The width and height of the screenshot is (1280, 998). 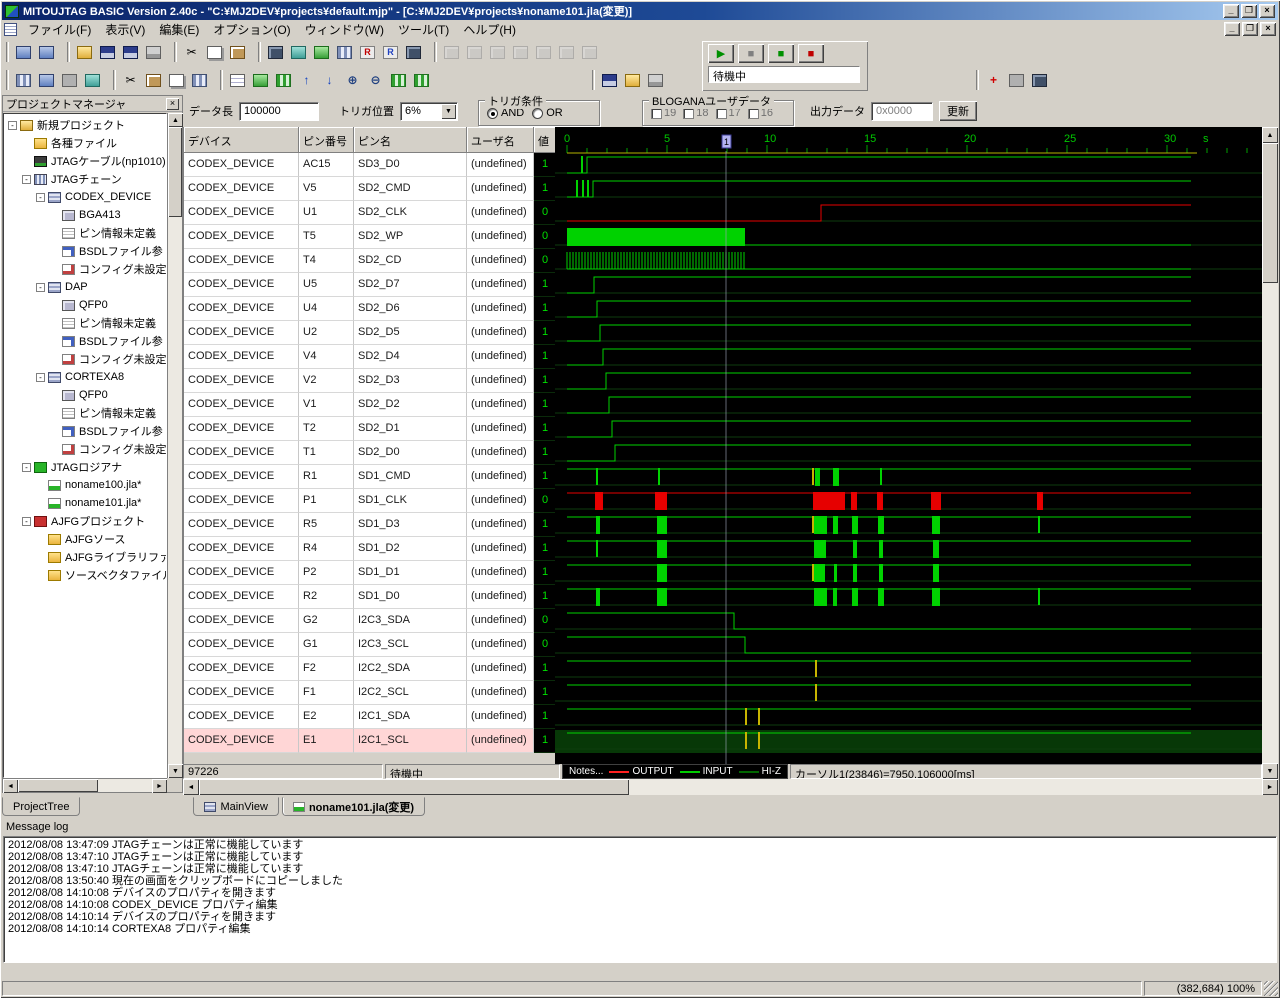 What do you see at coordinates (370, 501) in the screenshot?
I see `signal-row: CODEX_DEVICE P1 SD1_CLK (undefined) 0` at bounding box center [370, 501].